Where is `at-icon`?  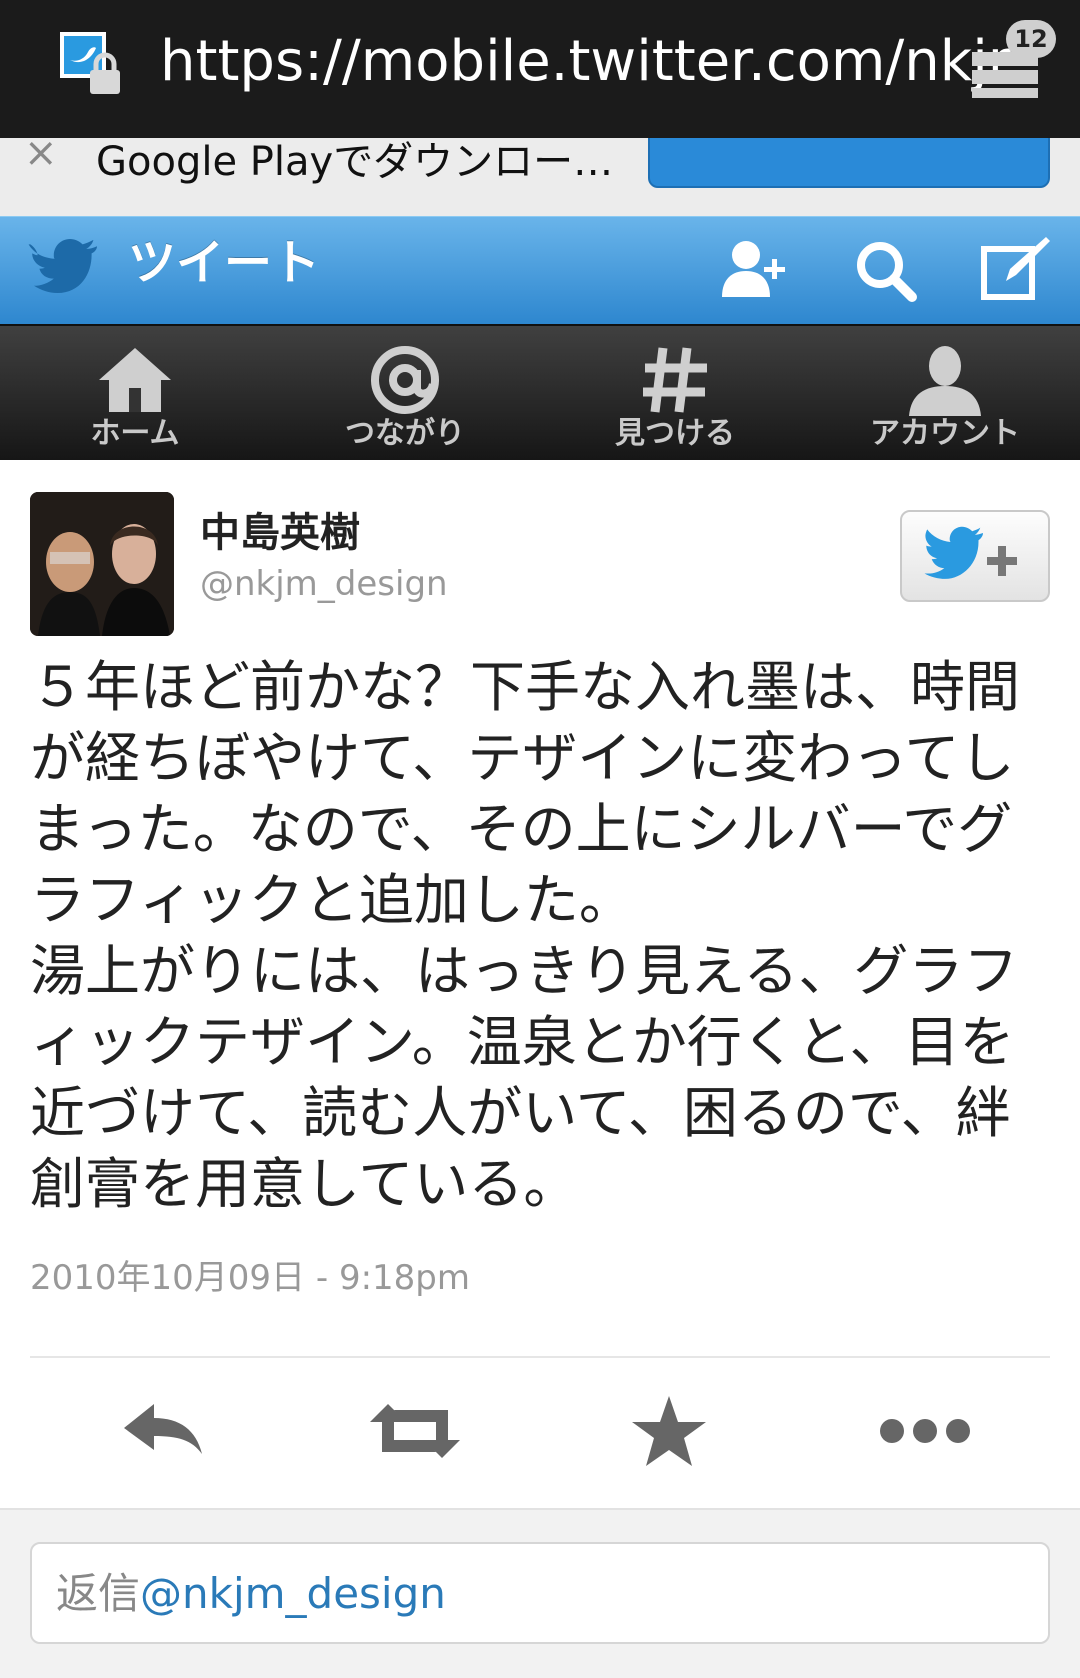
at-icon is located at coordinates (405, 380).